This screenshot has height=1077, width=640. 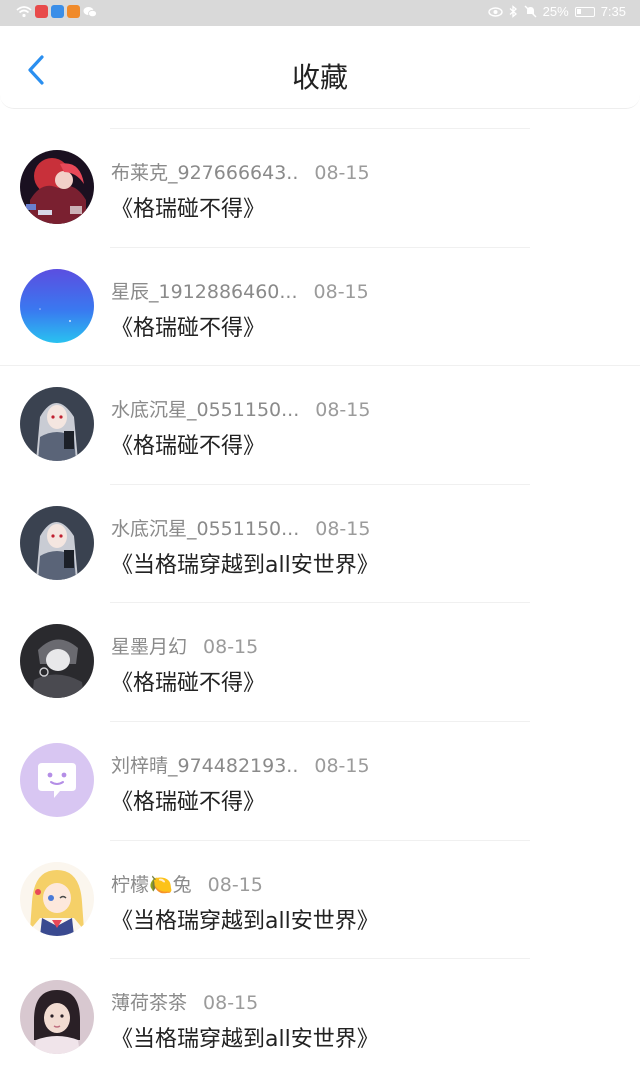 I want to click on status-right-icons: 25% 7:35, so click(x=556, y=11).